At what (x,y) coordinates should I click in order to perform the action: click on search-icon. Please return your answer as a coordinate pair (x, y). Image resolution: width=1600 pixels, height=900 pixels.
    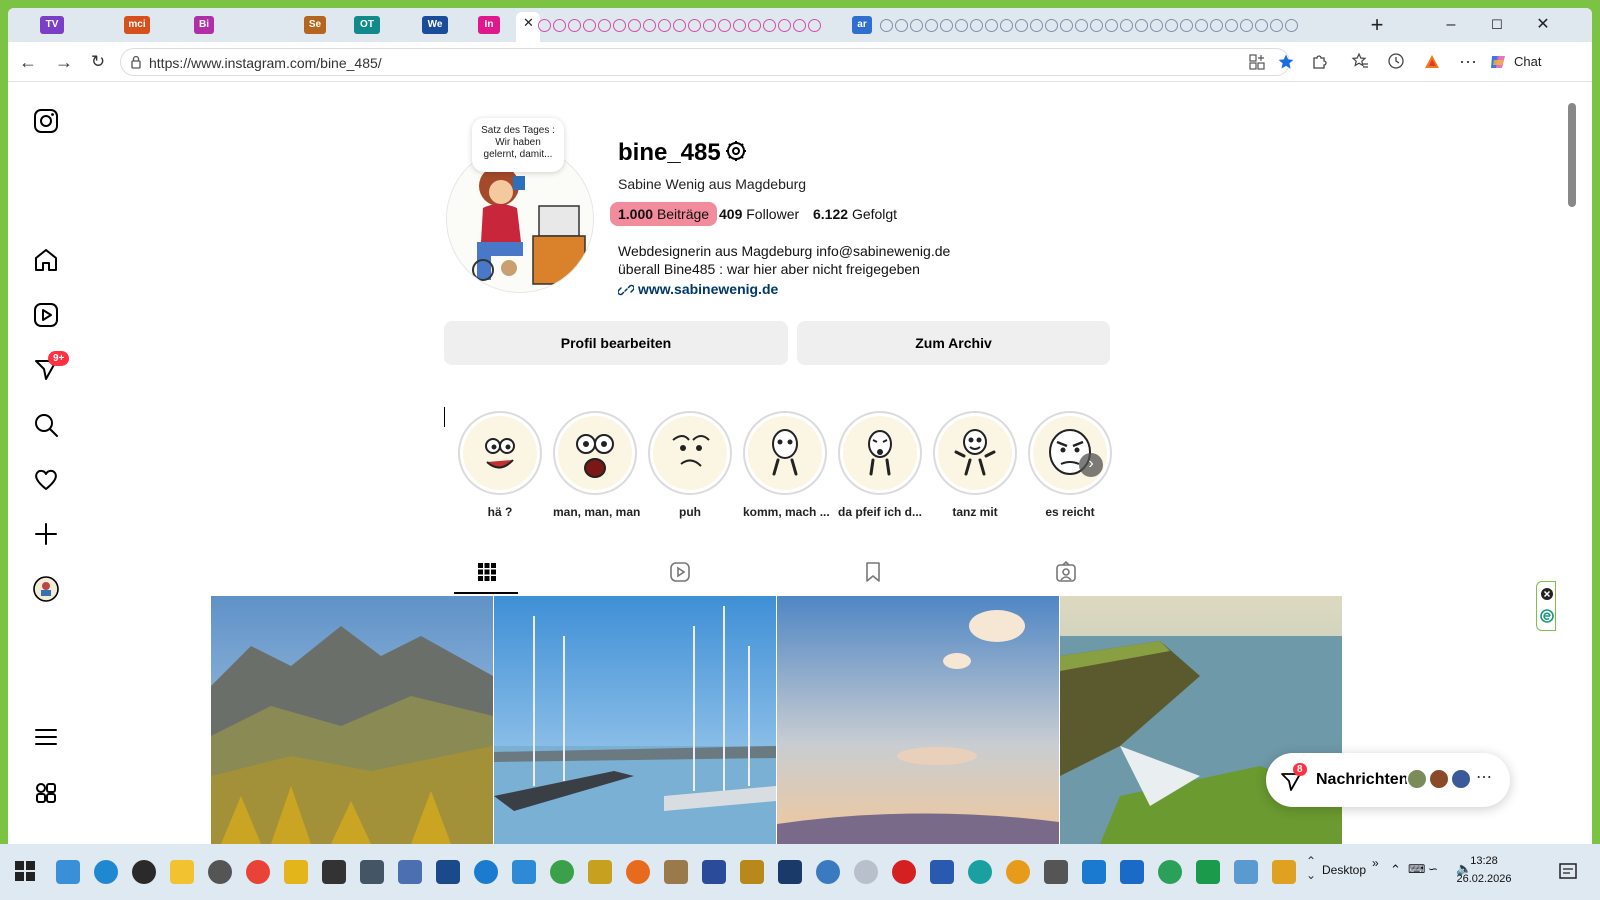
    Looking at the image, I should click on (46, 425).